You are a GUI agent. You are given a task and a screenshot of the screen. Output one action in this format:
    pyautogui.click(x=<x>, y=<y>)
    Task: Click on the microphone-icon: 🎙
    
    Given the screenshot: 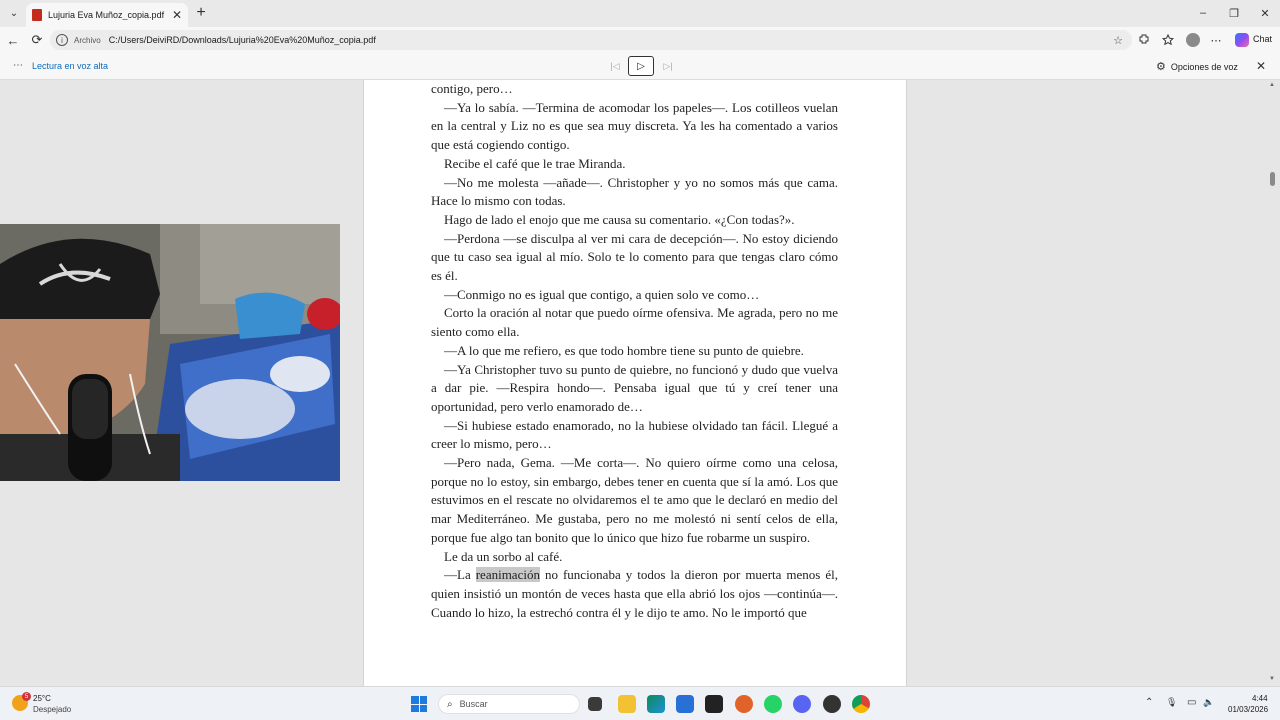 What is the action you would take?
    pyautogui.click(x=1171, y=702)
    